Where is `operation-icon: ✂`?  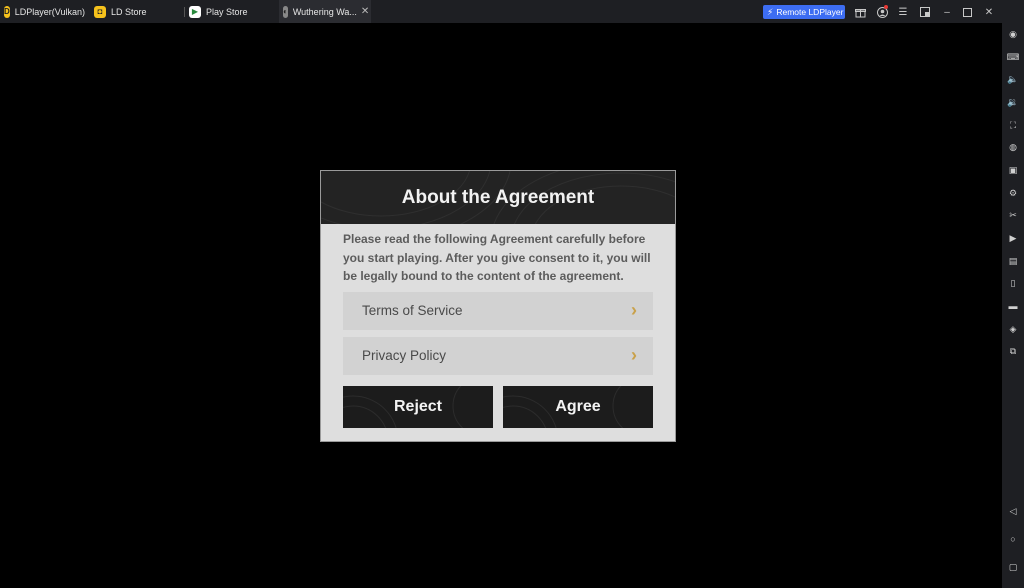 operation-icon: ✂ is located at coordinates (1013, 215).